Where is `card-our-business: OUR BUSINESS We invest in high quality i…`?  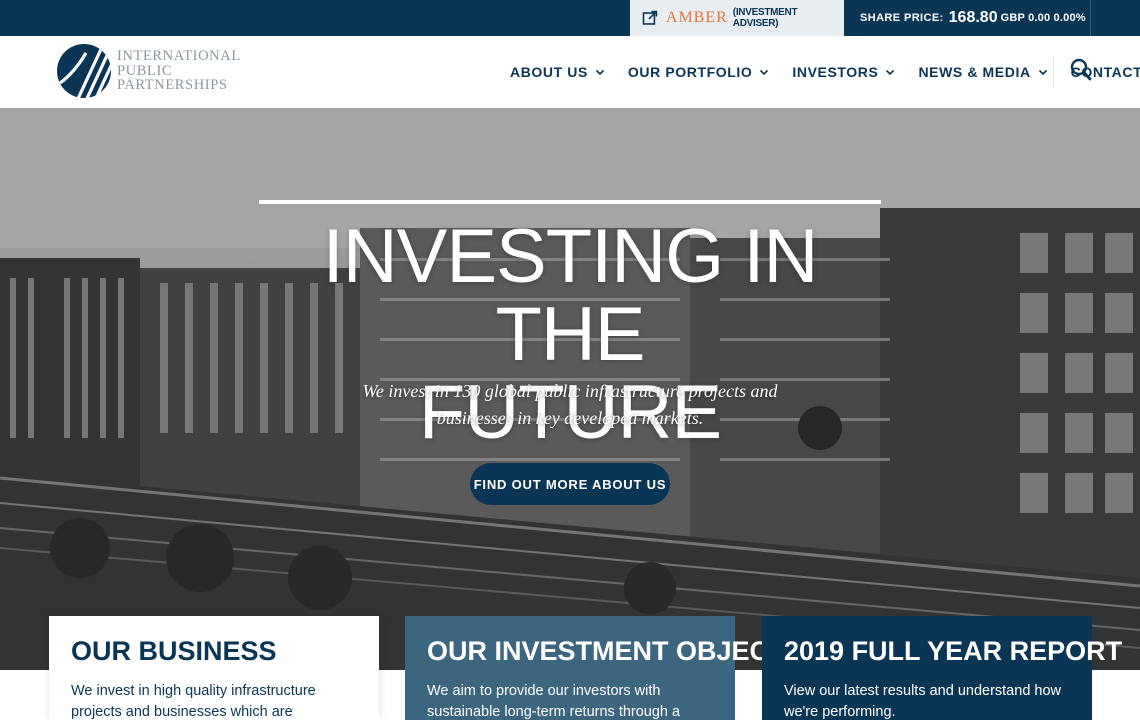 card-our-business: OUR BUSINESS We invest in high quality i… is located at coordinates (214, 668).